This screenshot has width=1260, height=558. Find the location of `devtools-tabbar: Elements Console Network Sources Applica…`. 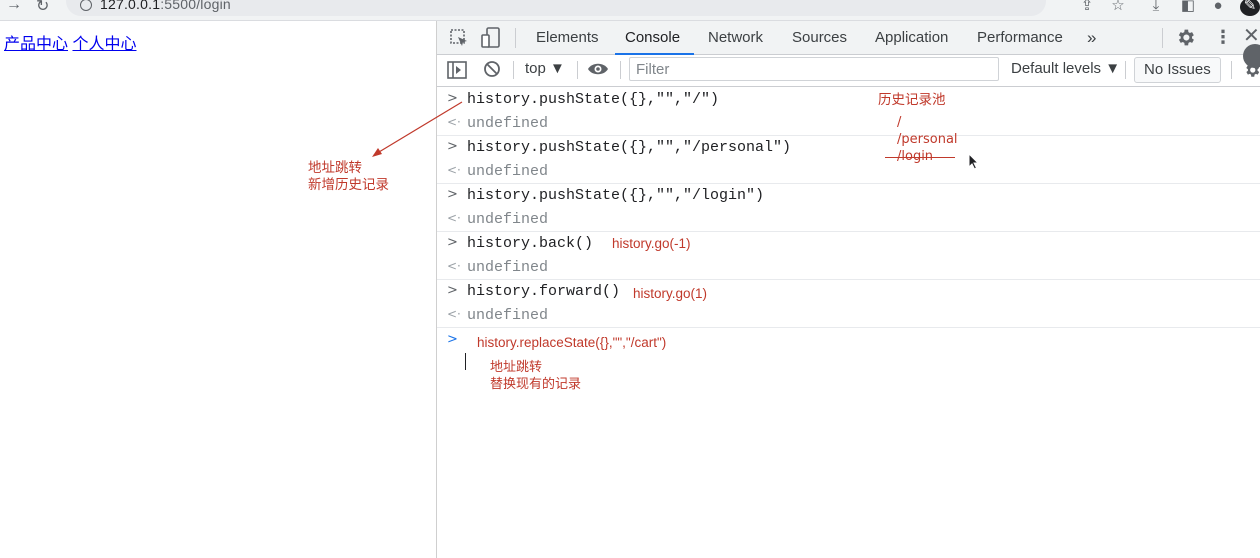

devtools-tabbar: Elements Console Network Sources Applica… is located at coordinates (848, 38).